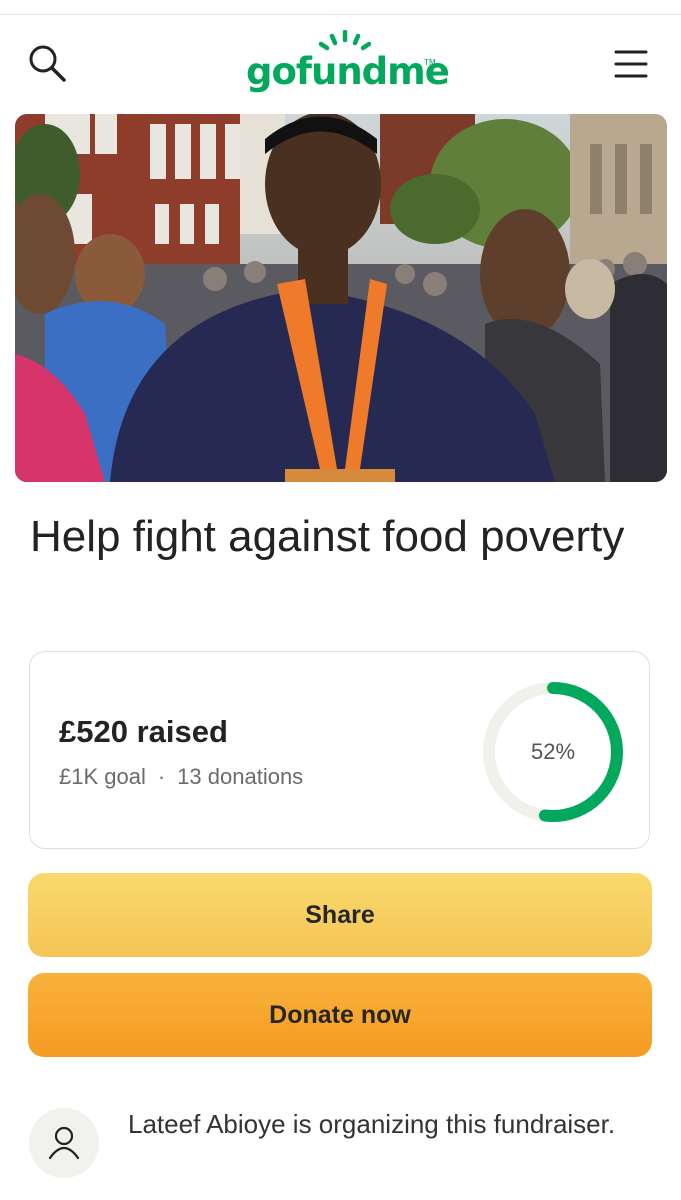 The image size is (681, 1200). What do you see at coordinates (340, 7) in the screenshot?
I see `status-divider` at bounding box center [340, 7].